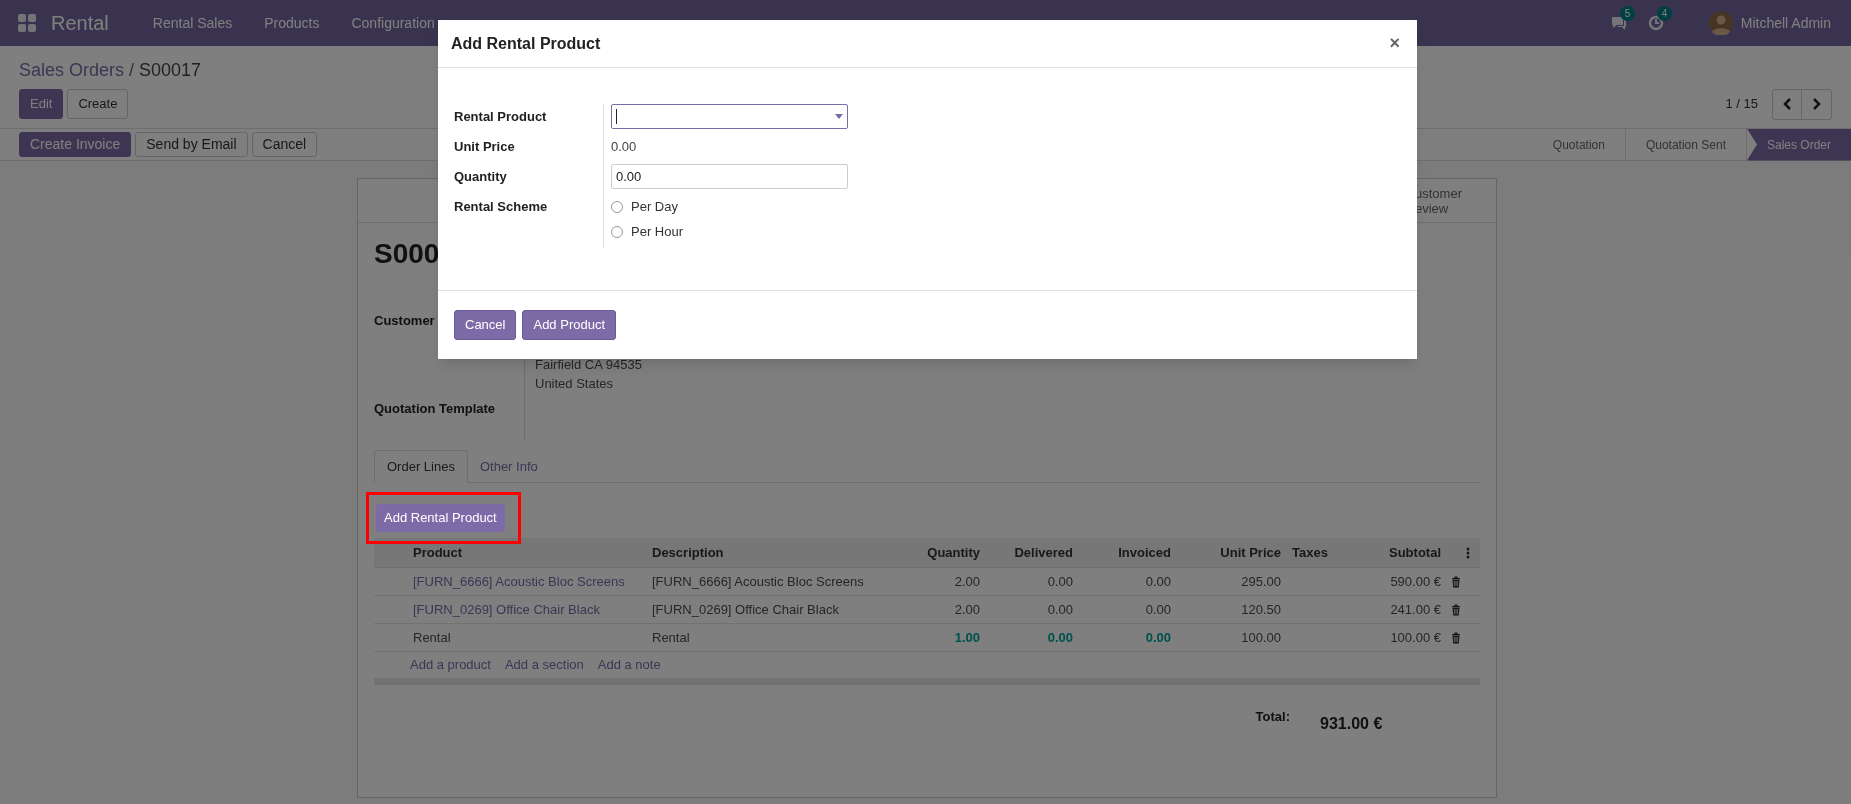  What do you see at coordinates (404, 321) in the screenshot?
I see `field-label: Customer` at bounding box center [404, 321].